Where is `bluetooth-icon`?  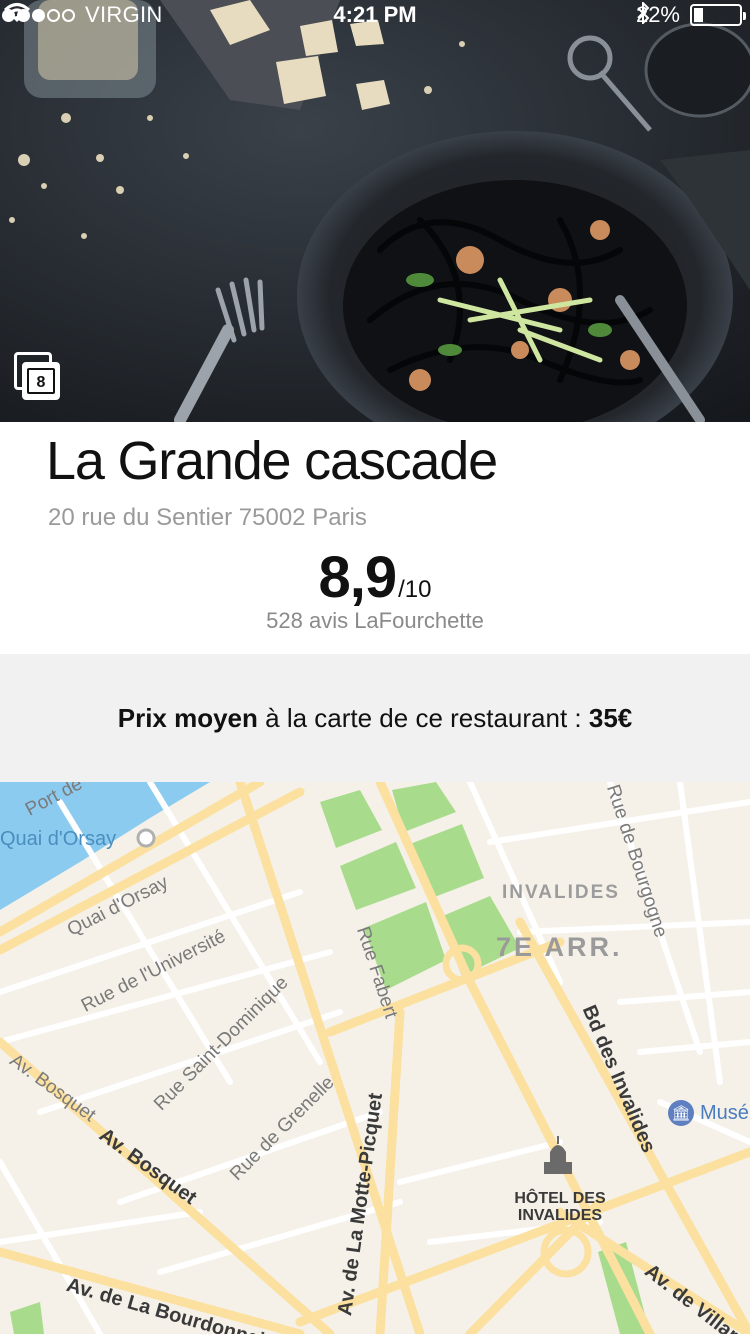
bluetooth-icon is located at coordinates (643, 13).